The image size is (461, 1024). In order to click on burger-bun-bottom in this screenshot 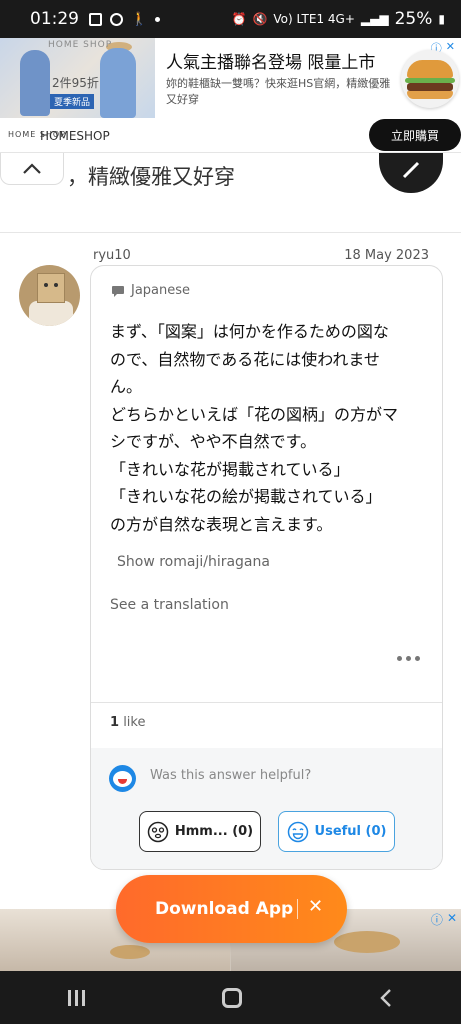, I will do `click(430, 95)`.